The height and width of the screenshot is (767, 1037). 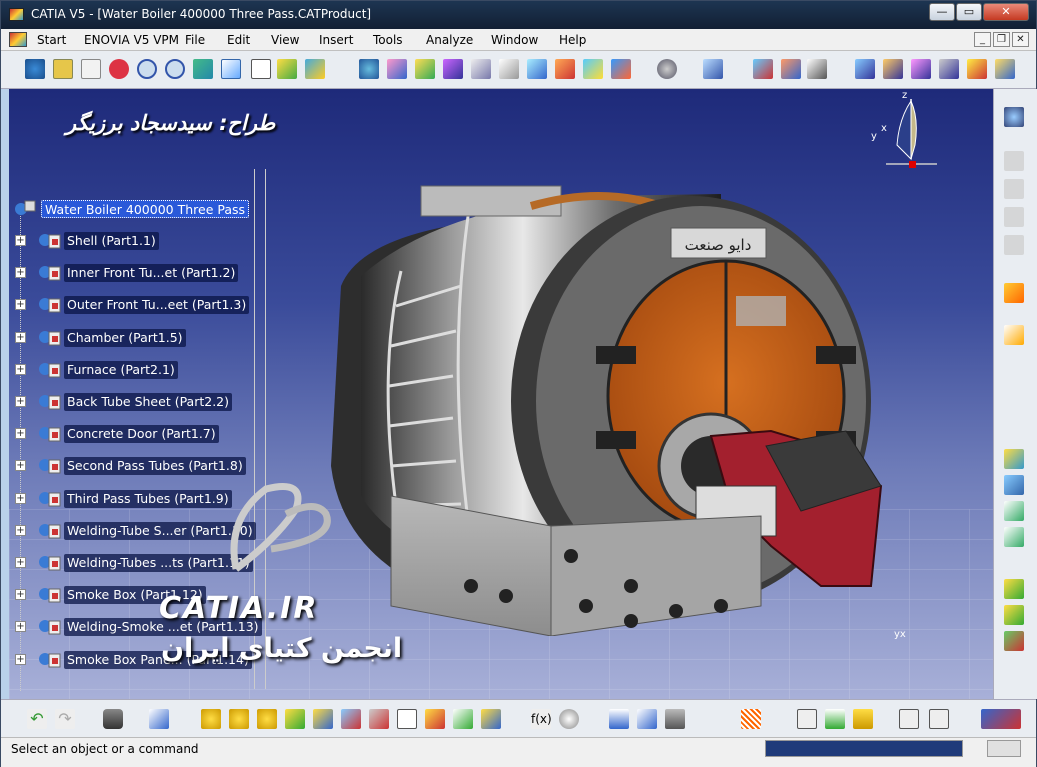 What do you see at coordinates (1014, 459) in the screenshot?
I see `measure-between-icon` at bounding box center [1014, 459].